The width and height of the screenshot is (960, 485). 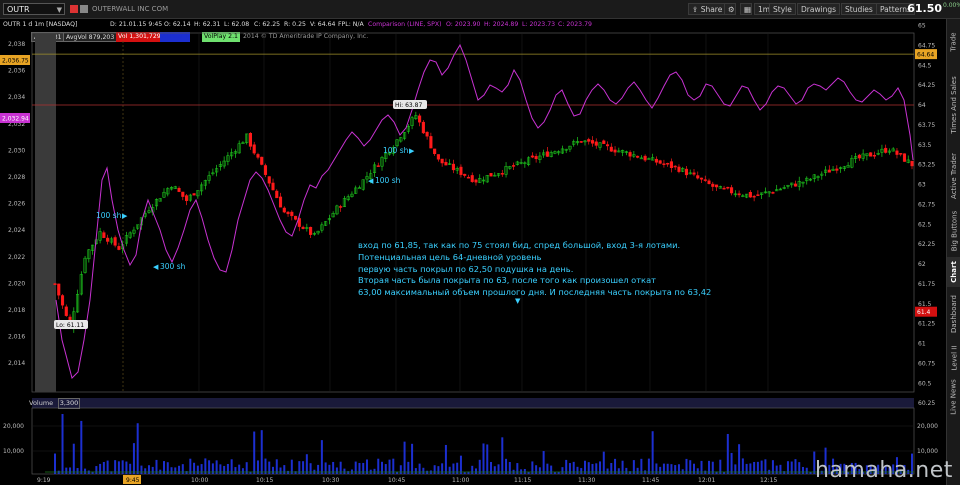 What do you see at coordinates (922, 264) in the screenshot?
I see `right-axis-tick: 62` at bounding box center [922, 264].